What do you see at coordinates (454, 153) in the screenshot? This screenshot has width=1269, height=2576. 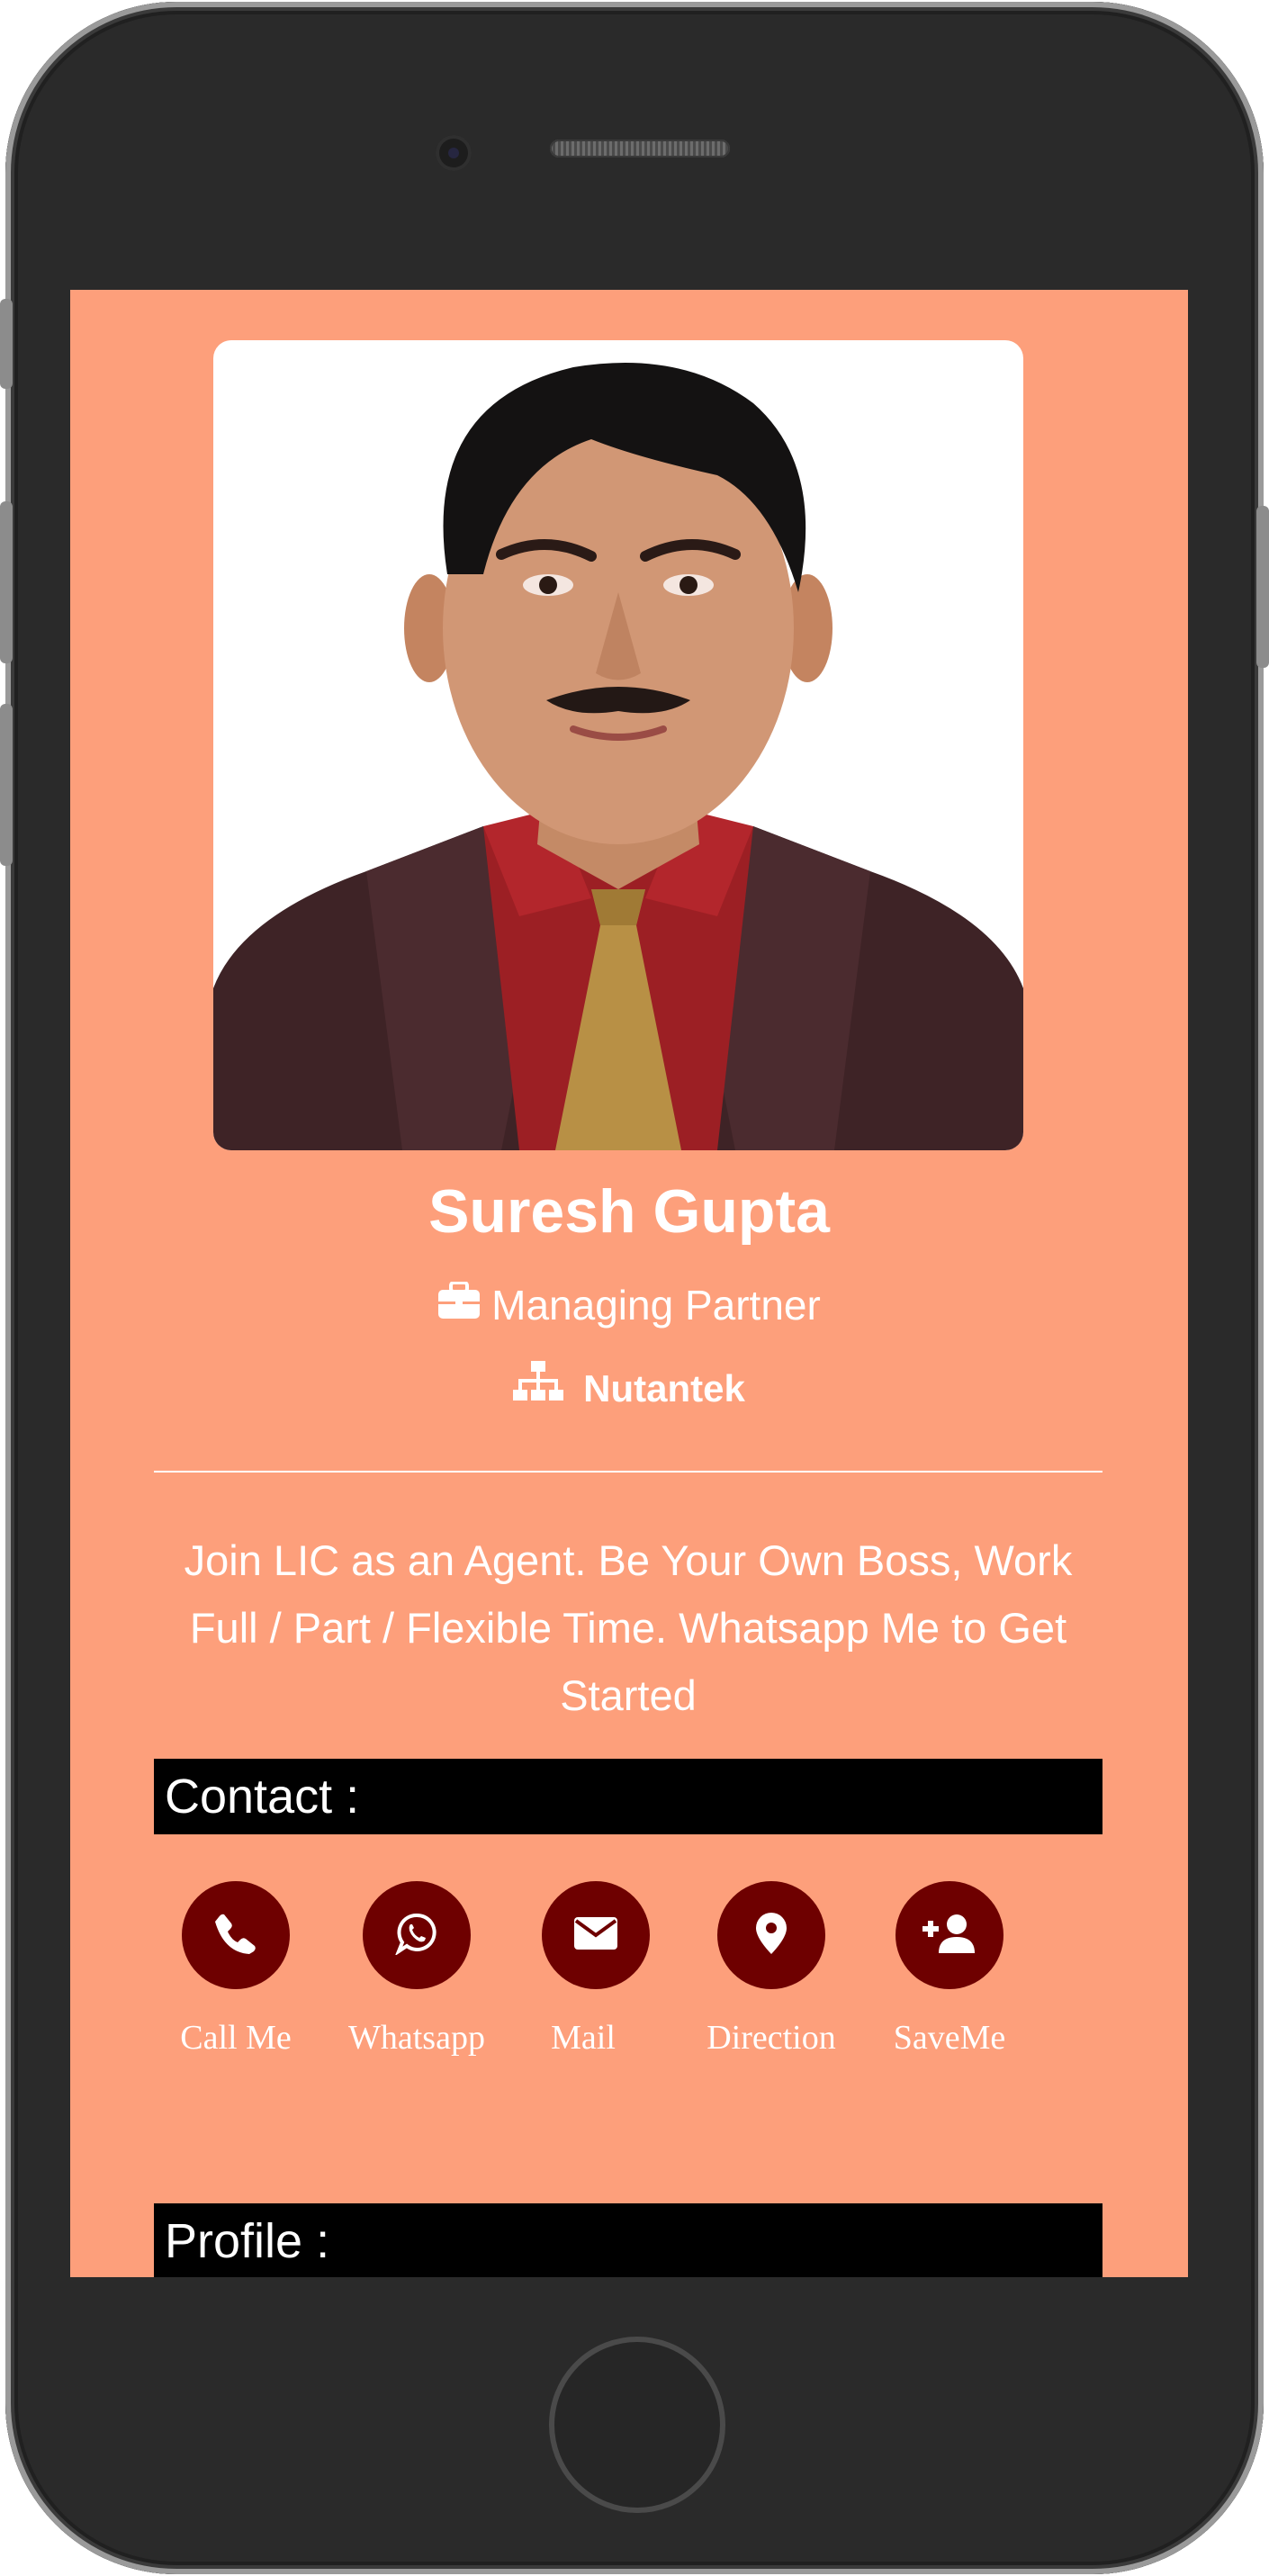 I see `front-camera` at bounding box center [454, 153].